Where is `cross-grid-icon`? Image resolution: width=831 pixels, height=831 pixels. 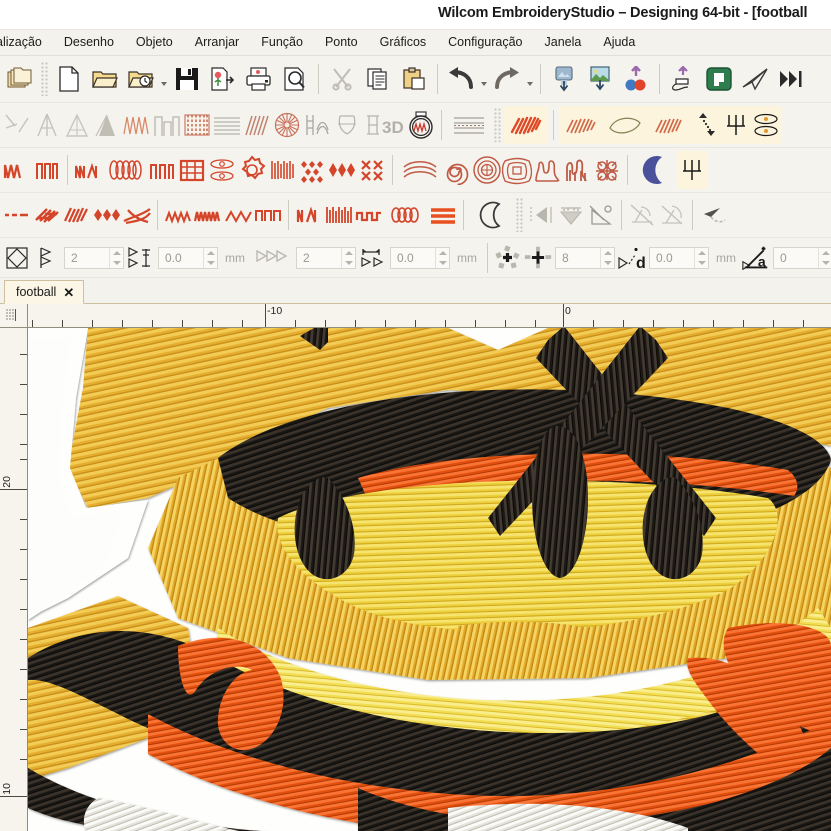 cross-grid-icon is located at coordinates (372, 170).